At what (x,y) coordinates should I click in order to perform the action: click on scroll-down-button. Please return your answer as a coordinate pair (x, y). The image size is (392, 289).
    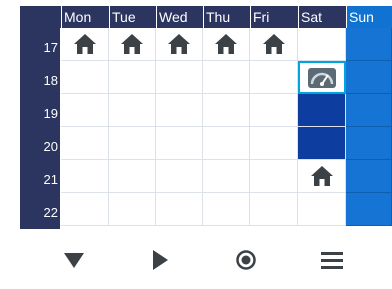
    Looking at the image, I should click on (74, 260).